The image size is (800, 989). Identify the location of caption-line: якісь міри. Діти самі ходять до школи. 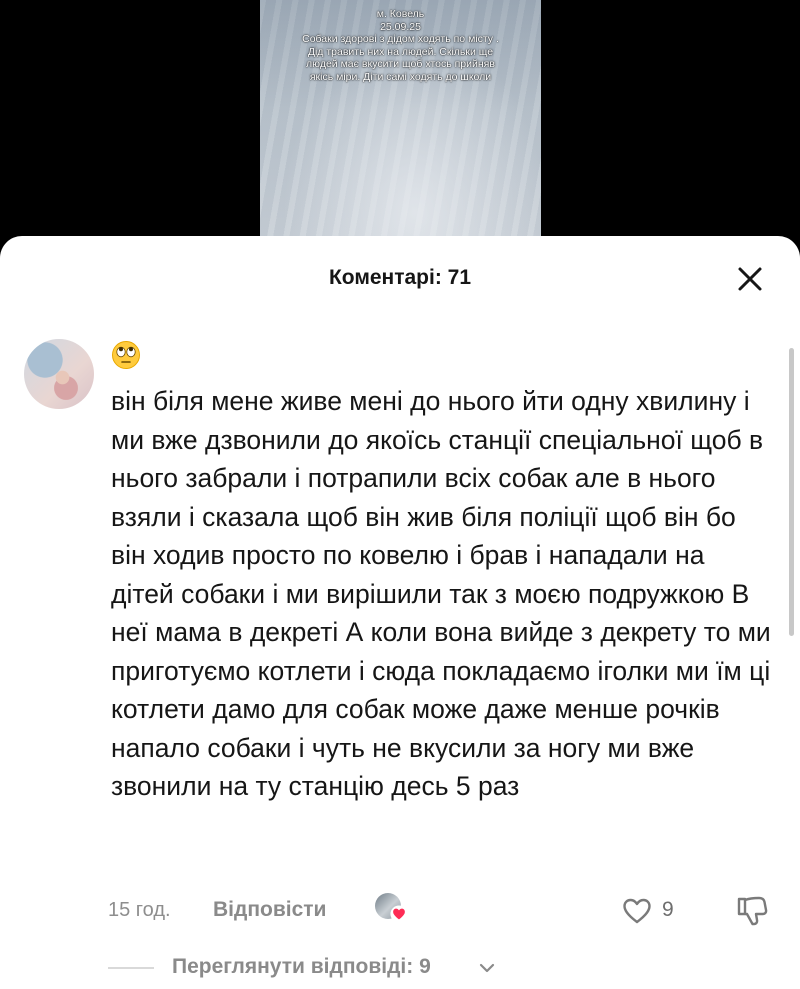
(400, 76).